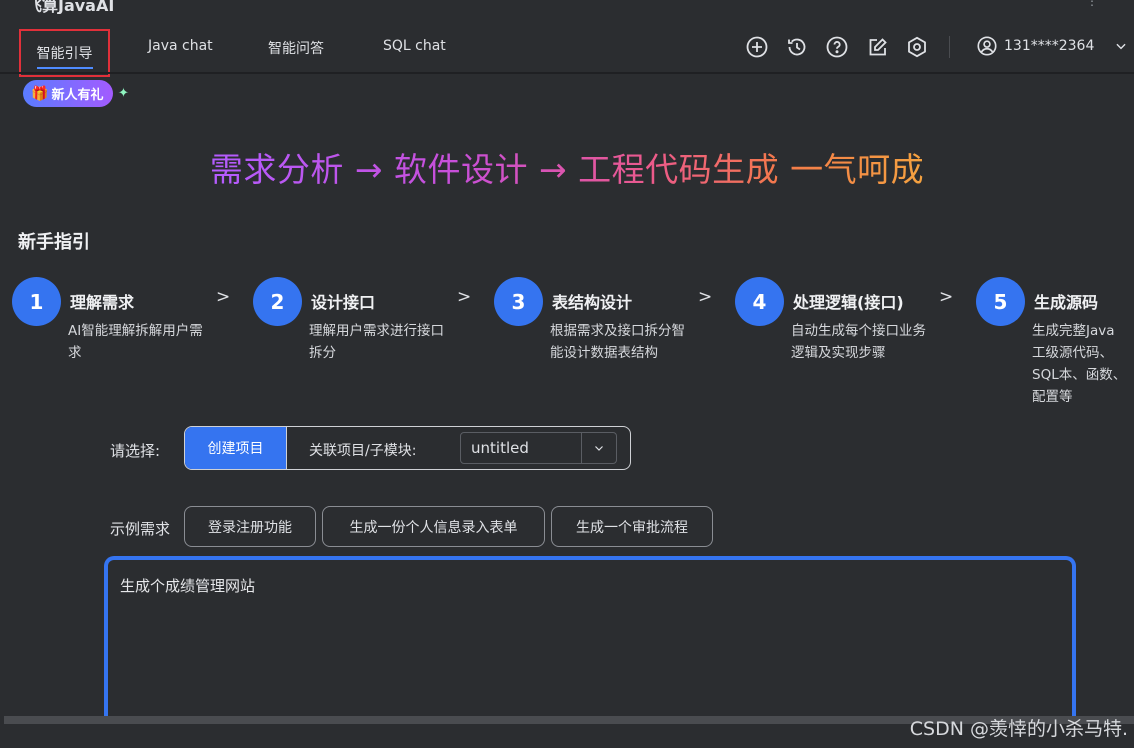 Image resolution: width=1134 pixels, height=748 pixels. I want to click on step-title: 处理逻辑(接口), so click(848, 302).